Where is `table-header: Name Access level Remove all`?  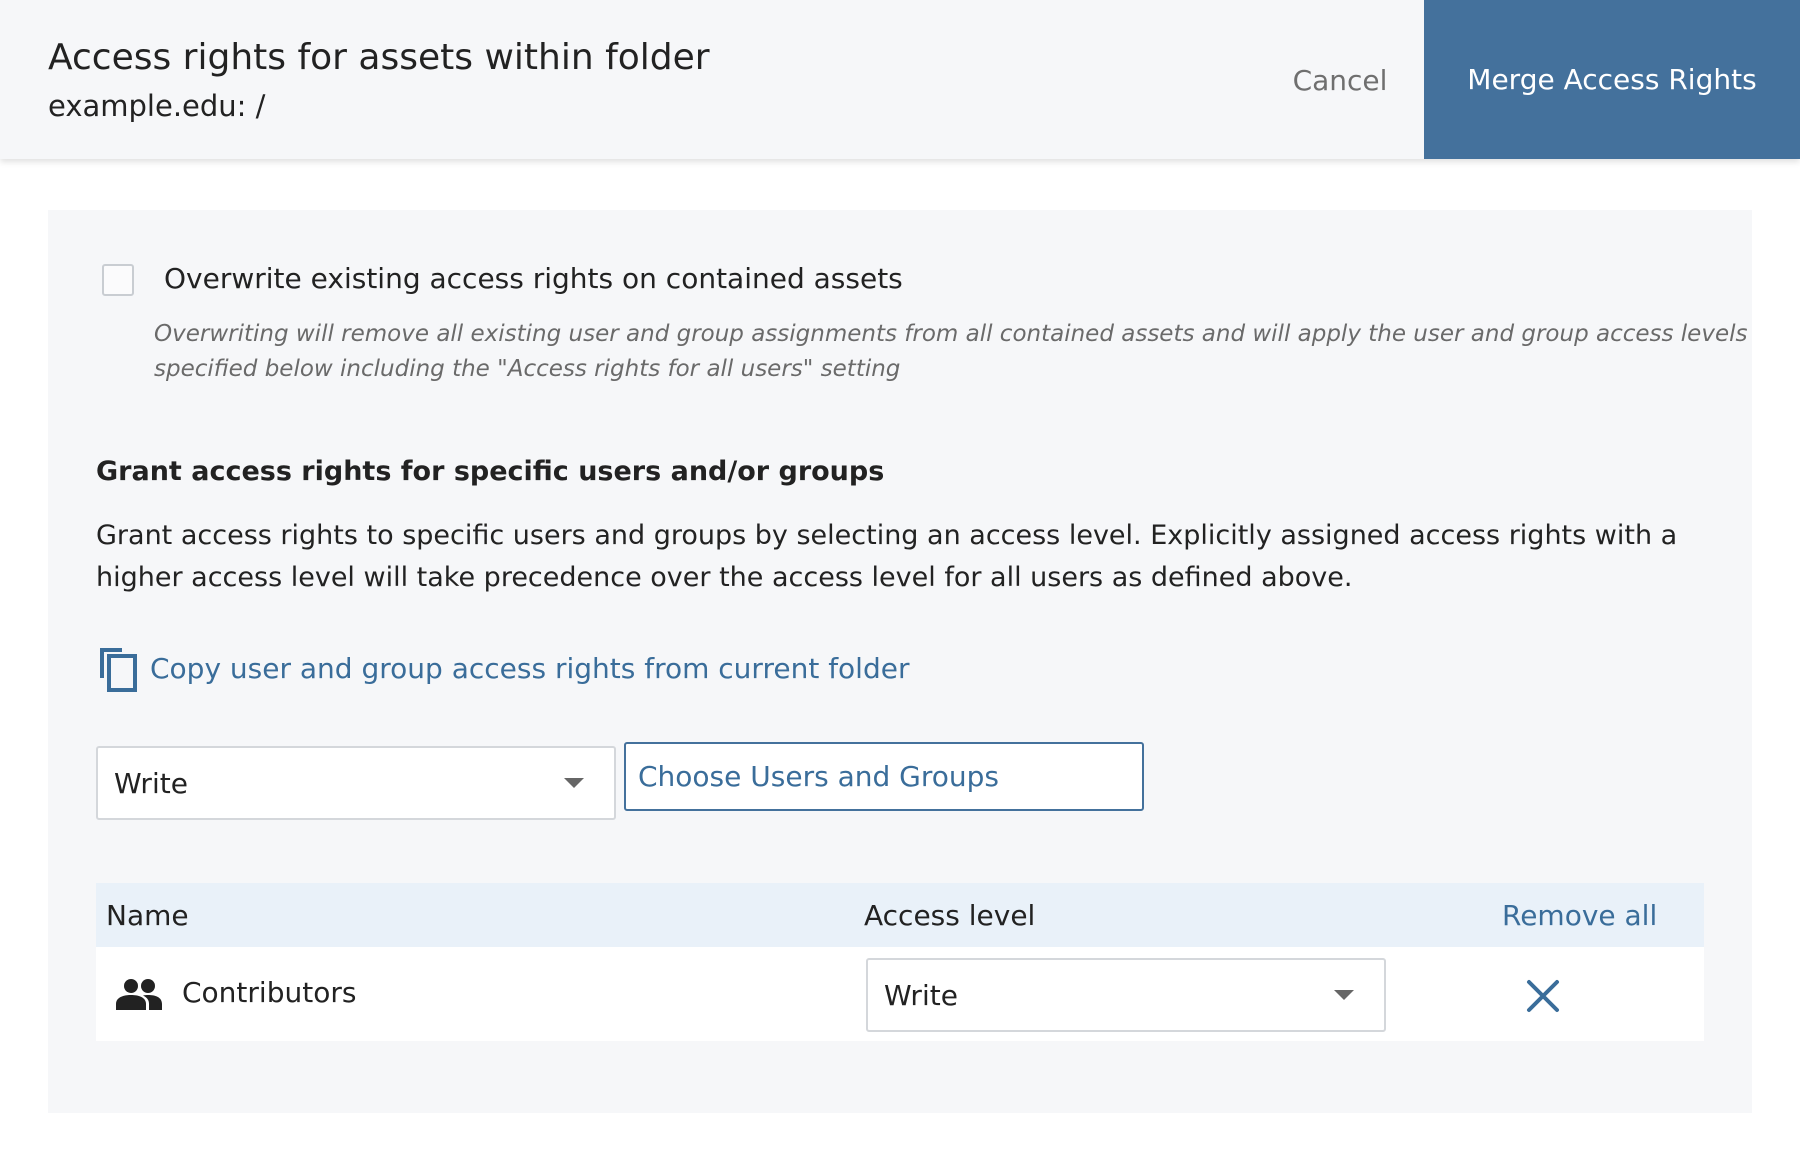 table-header: Name Access level Remove all is located at coordinates (900, 915).